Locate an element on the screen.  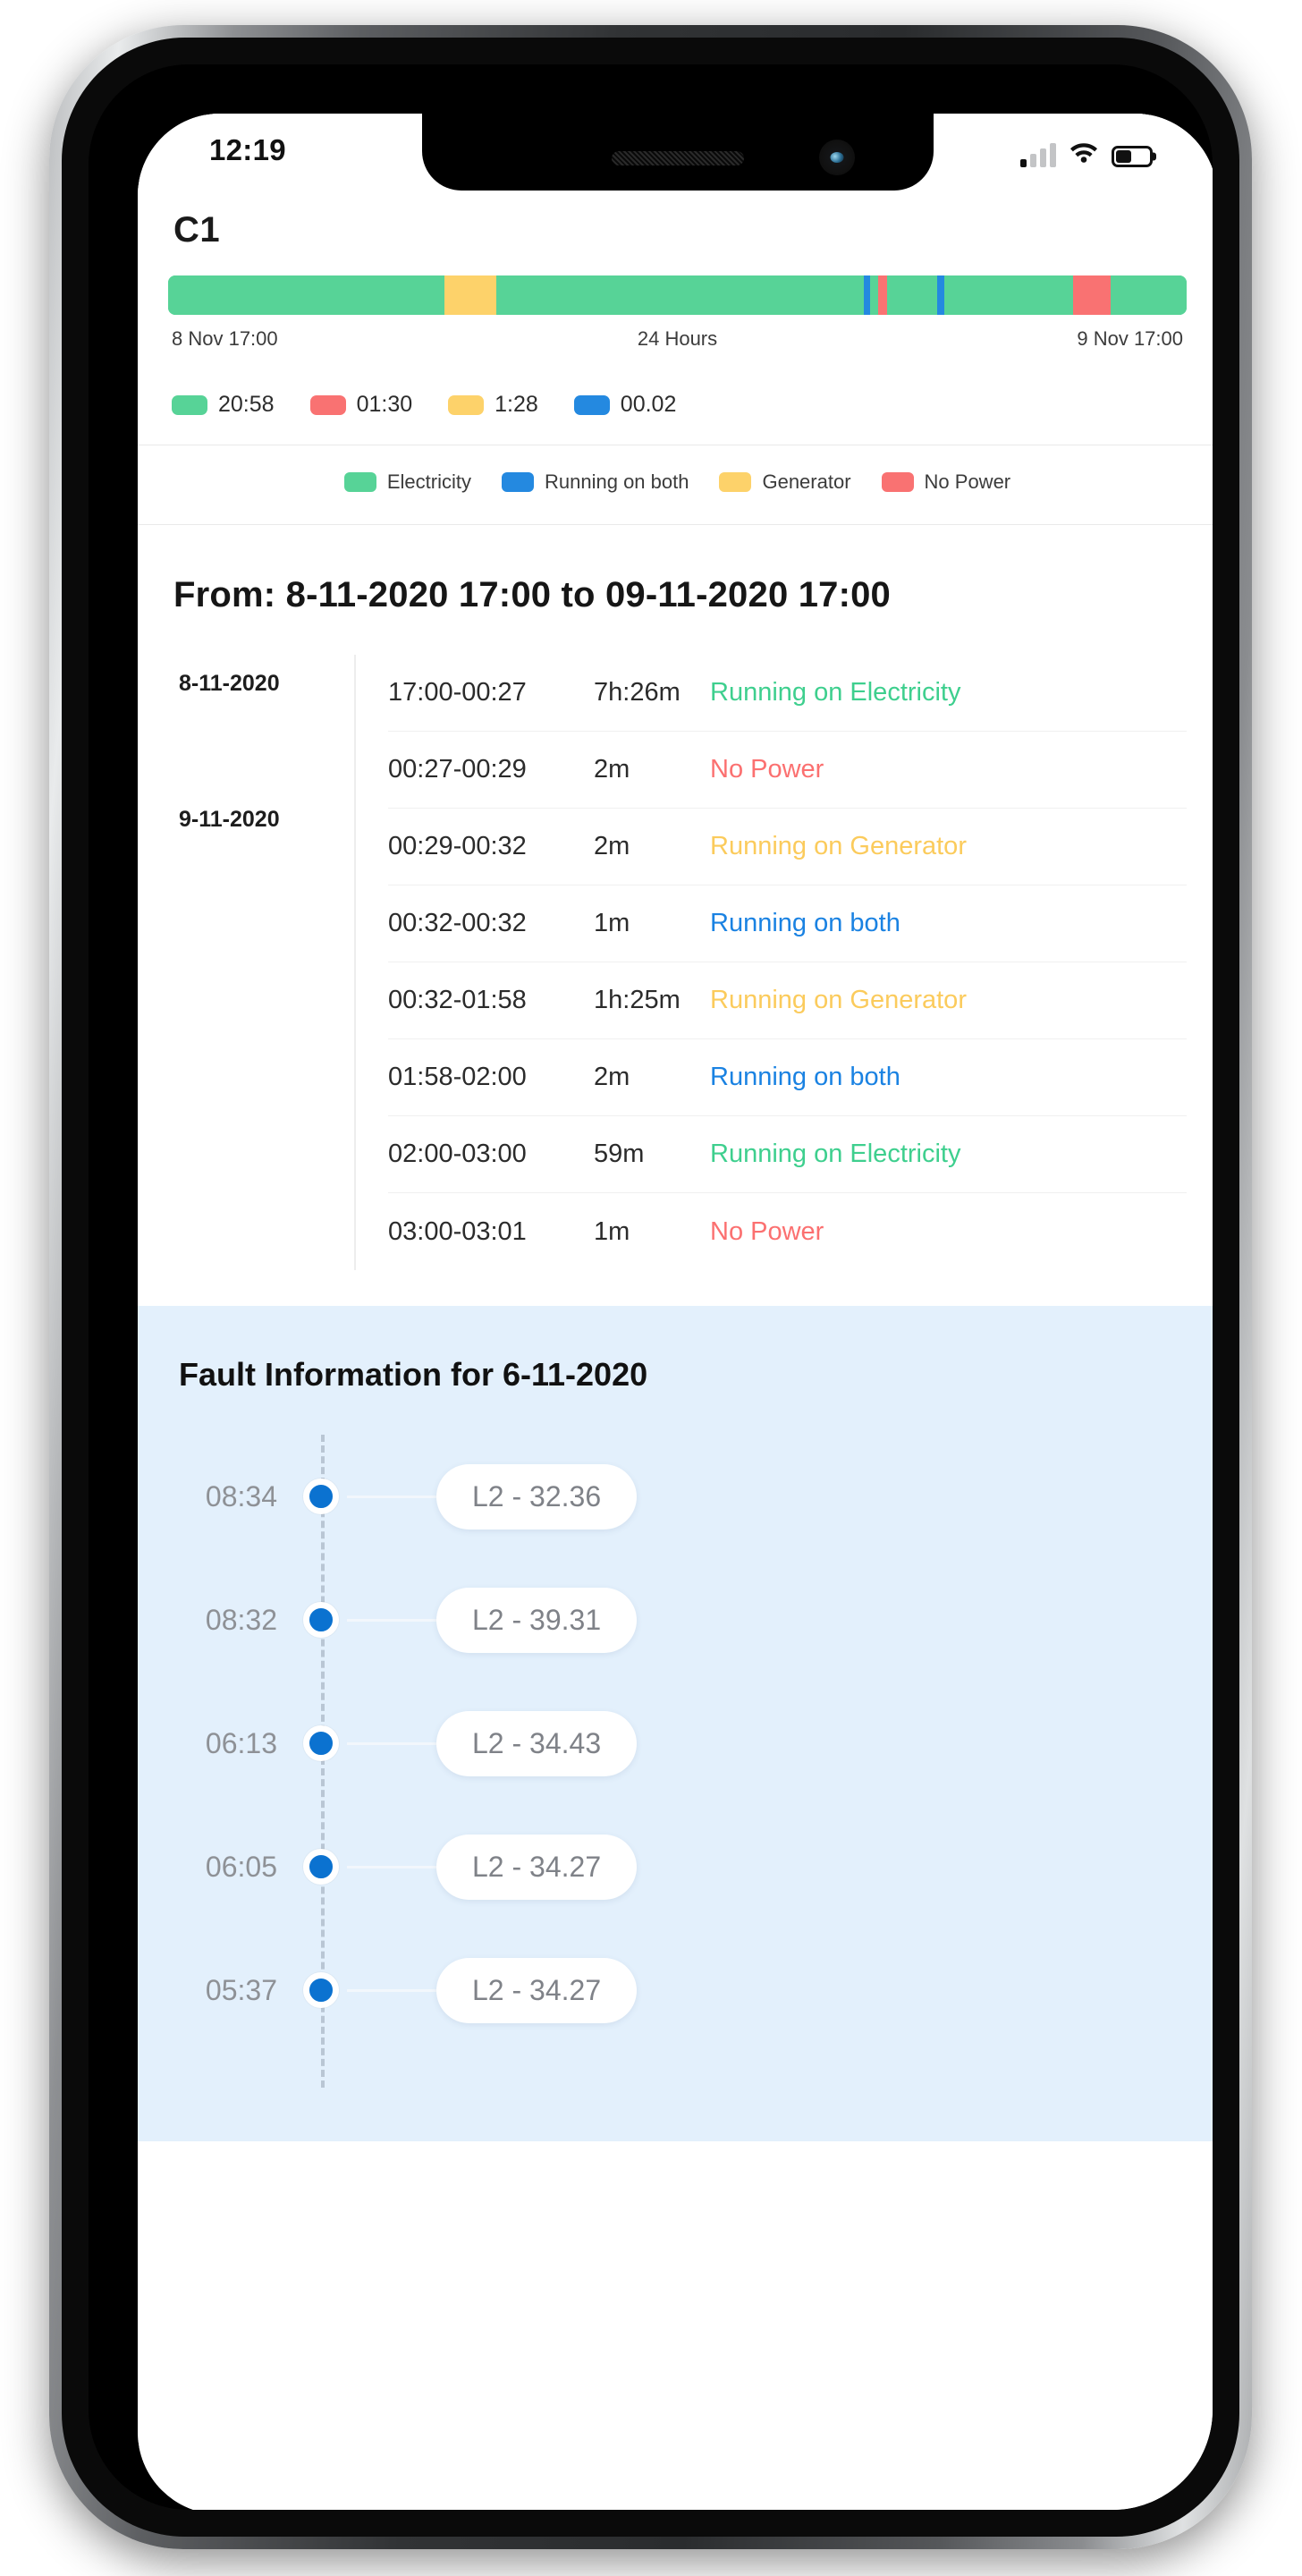
duration-summary-item: 00.02 is located at coordinates (625, 405).